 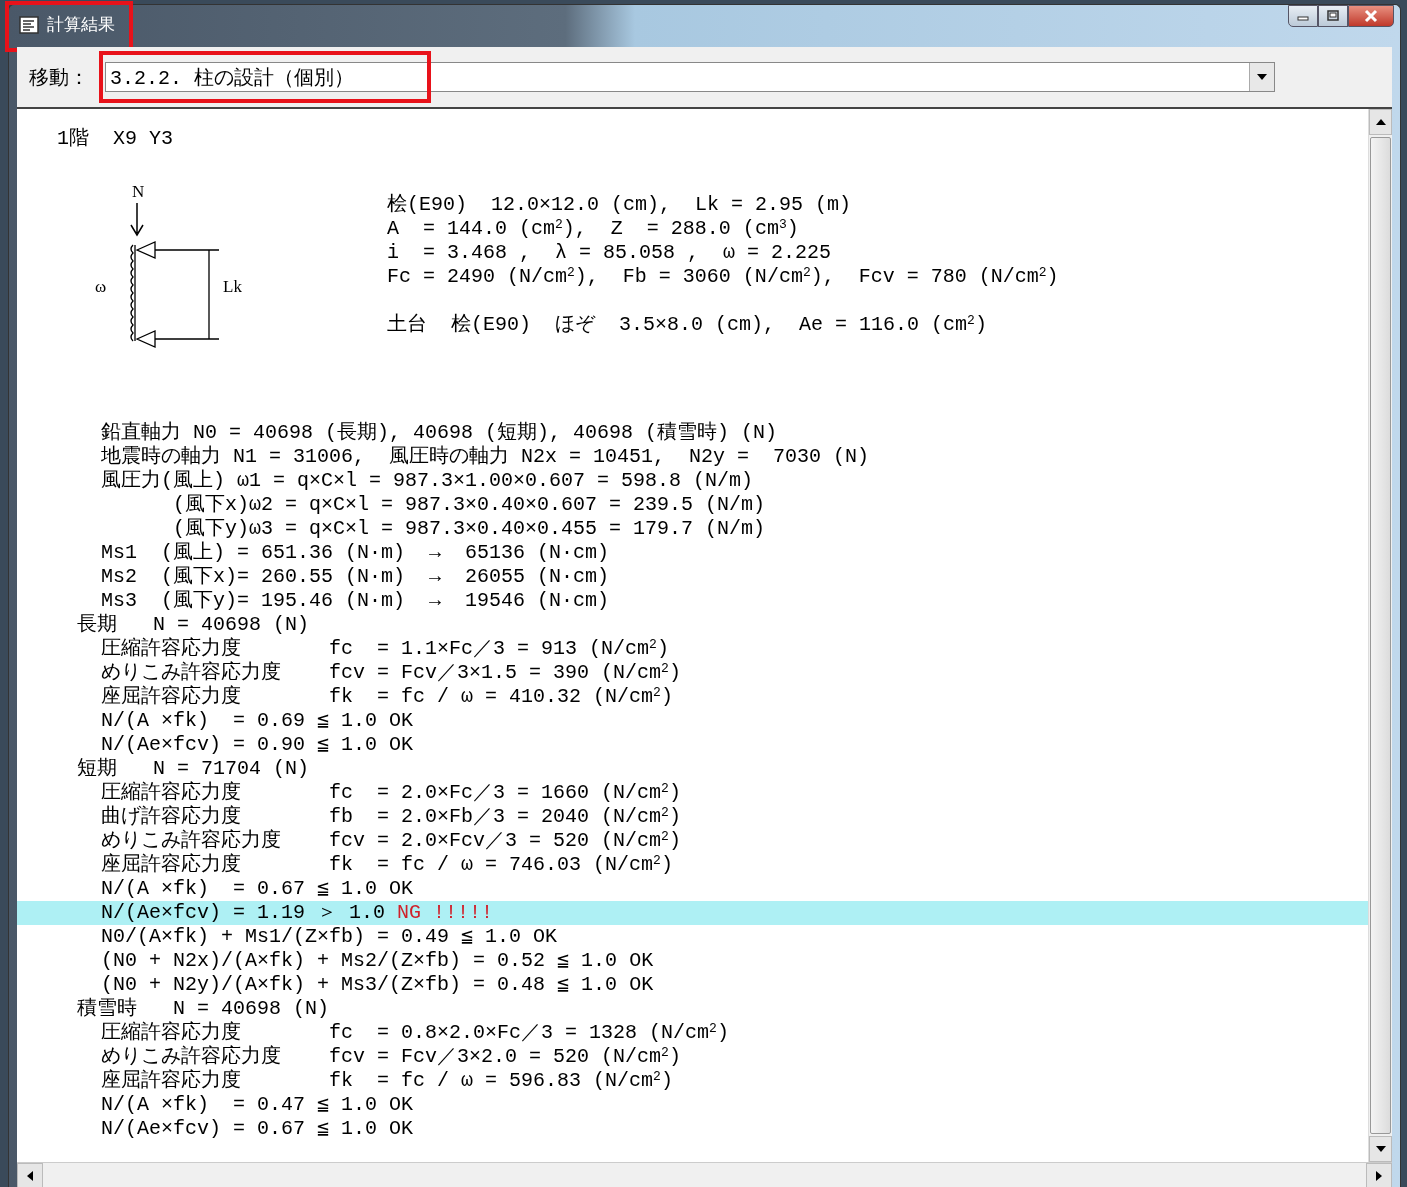 I want to click on close-button, so click(x=1371, y=16).